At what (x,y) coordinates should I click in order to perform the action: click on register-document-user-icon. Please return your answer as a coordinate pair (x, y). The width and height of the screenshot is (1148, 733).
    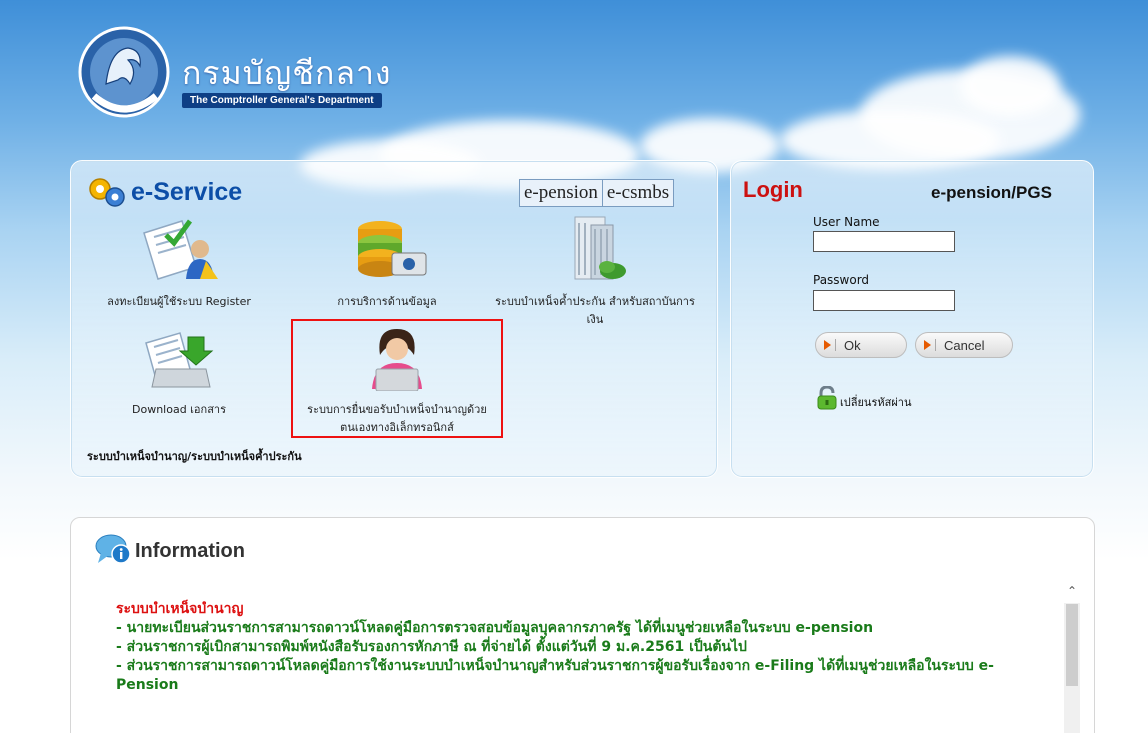
    Looking at the image, I should click on (179, 249).